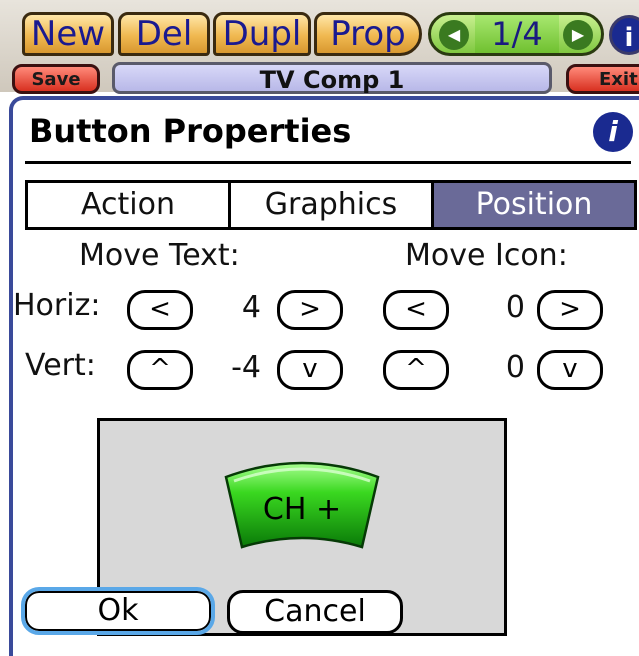  I want to click on ok-button: Ok, so click(118, 611).